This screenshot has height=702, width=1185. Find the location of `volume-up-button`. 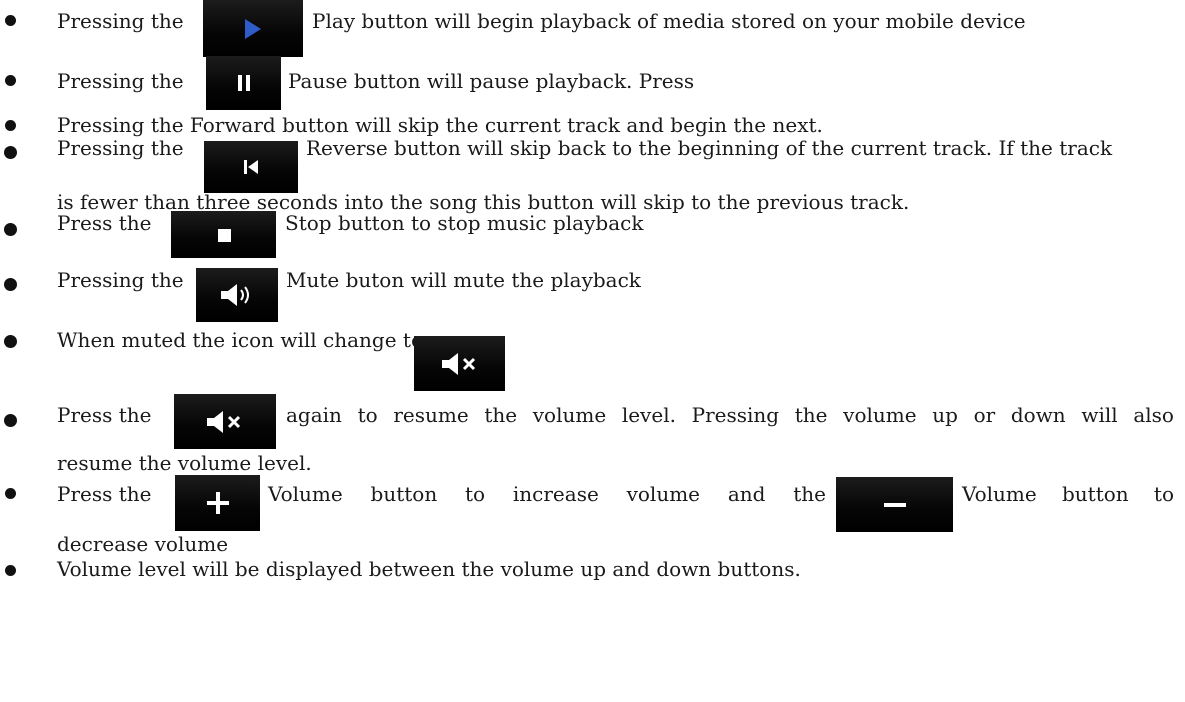

volume-up-button is located at coordinates (217, 503).